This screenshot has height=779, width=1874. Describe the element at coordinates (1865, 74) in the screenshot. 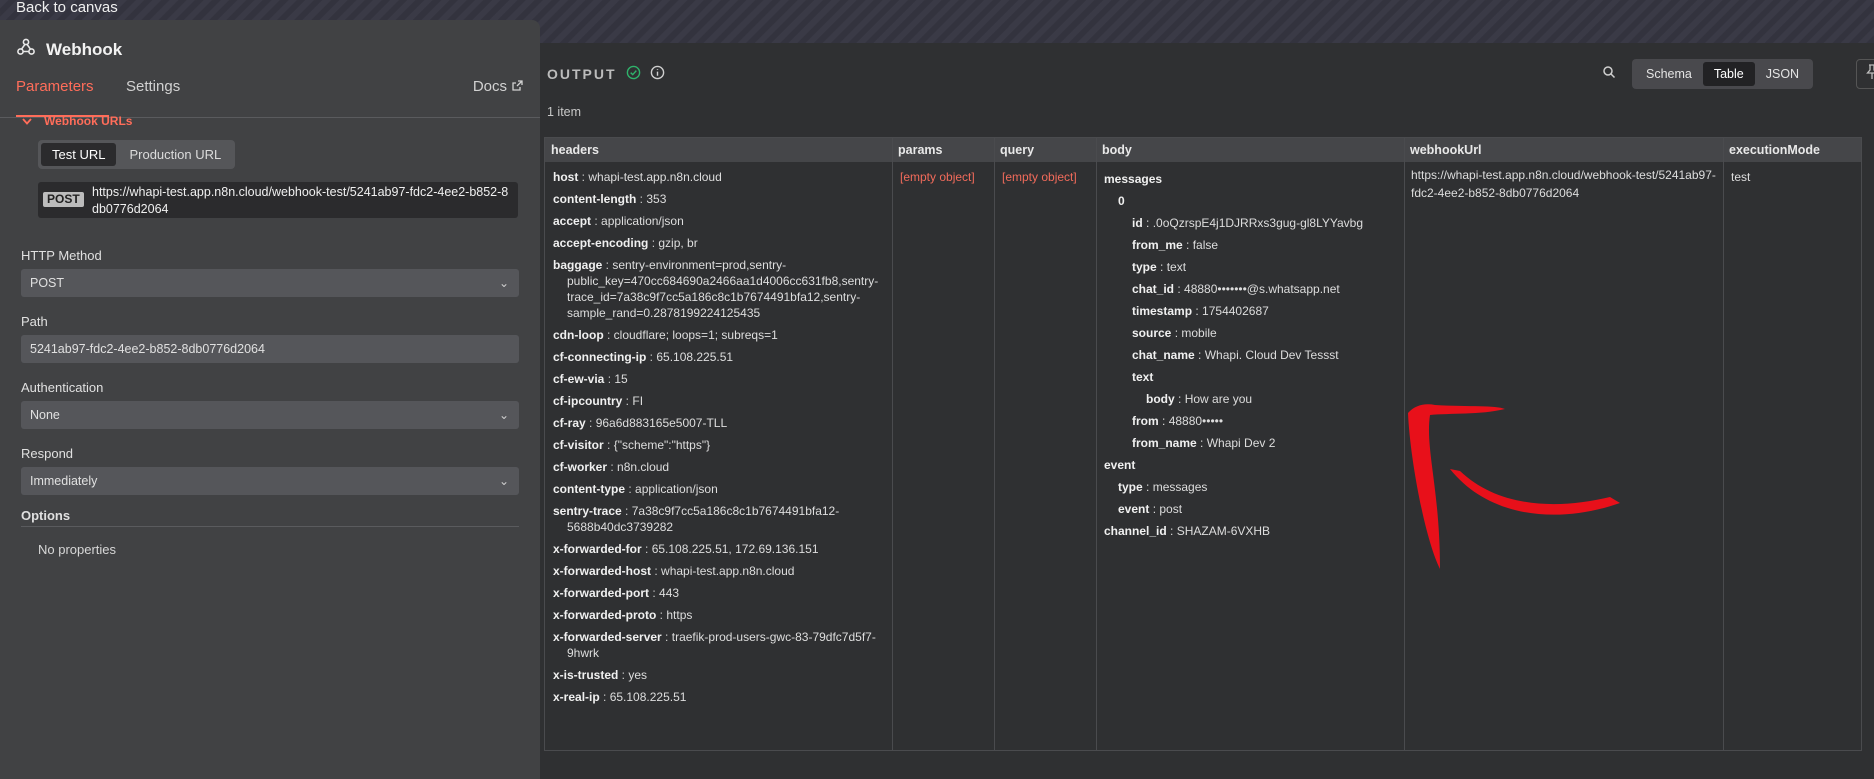

I see `pin-data-button` at that location.